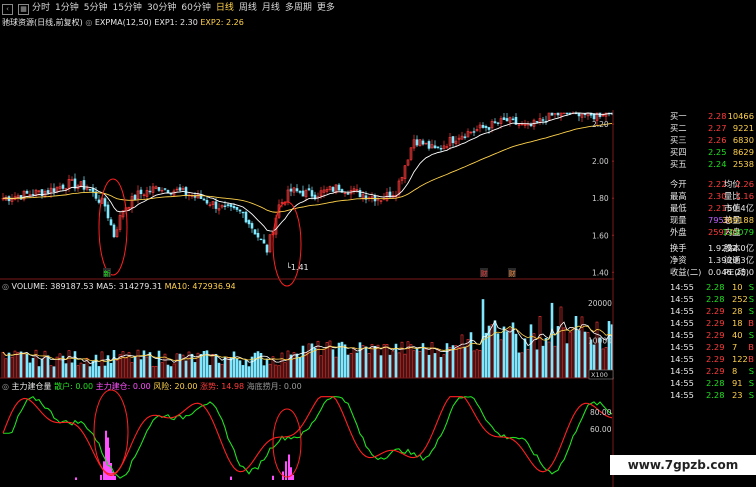  Describe the element at coordinates (685, 164) in the screenshot. I see `bid-row: 买五 2.24 2538` at that location.